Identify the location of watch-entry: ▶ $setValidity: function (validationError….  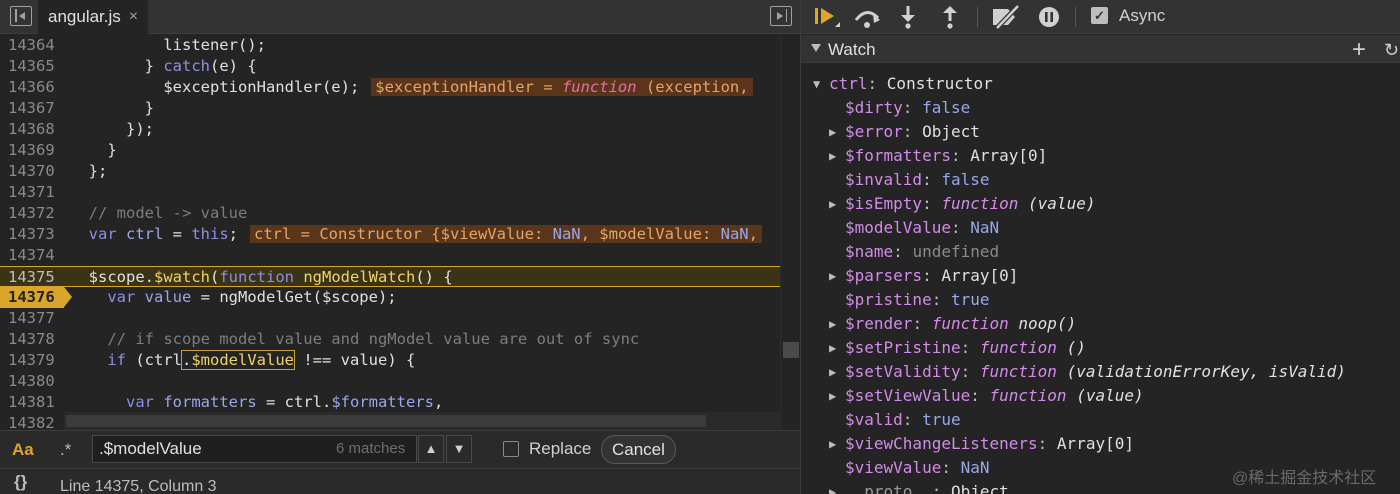
(1100, 372).